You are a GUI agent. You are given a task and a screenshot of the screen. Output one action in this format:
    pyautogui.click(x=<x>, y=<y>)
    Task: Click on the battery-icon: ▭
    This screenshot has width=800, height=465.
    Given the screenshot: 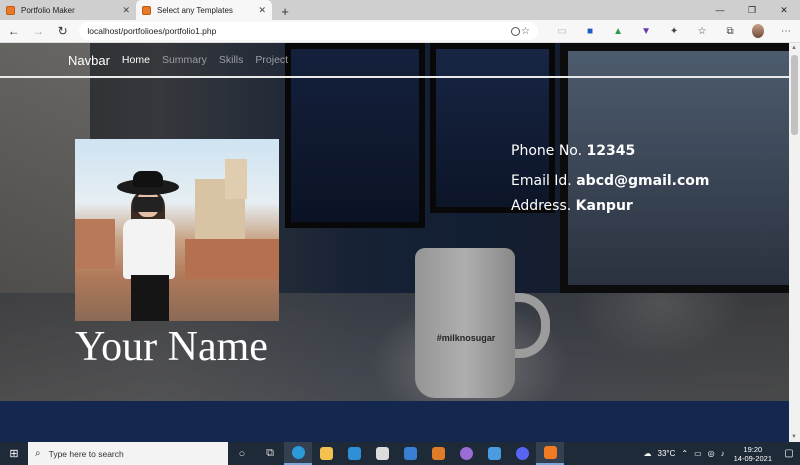 What is the action you would take?
    pyautogui.click(x=698, y=453)
    